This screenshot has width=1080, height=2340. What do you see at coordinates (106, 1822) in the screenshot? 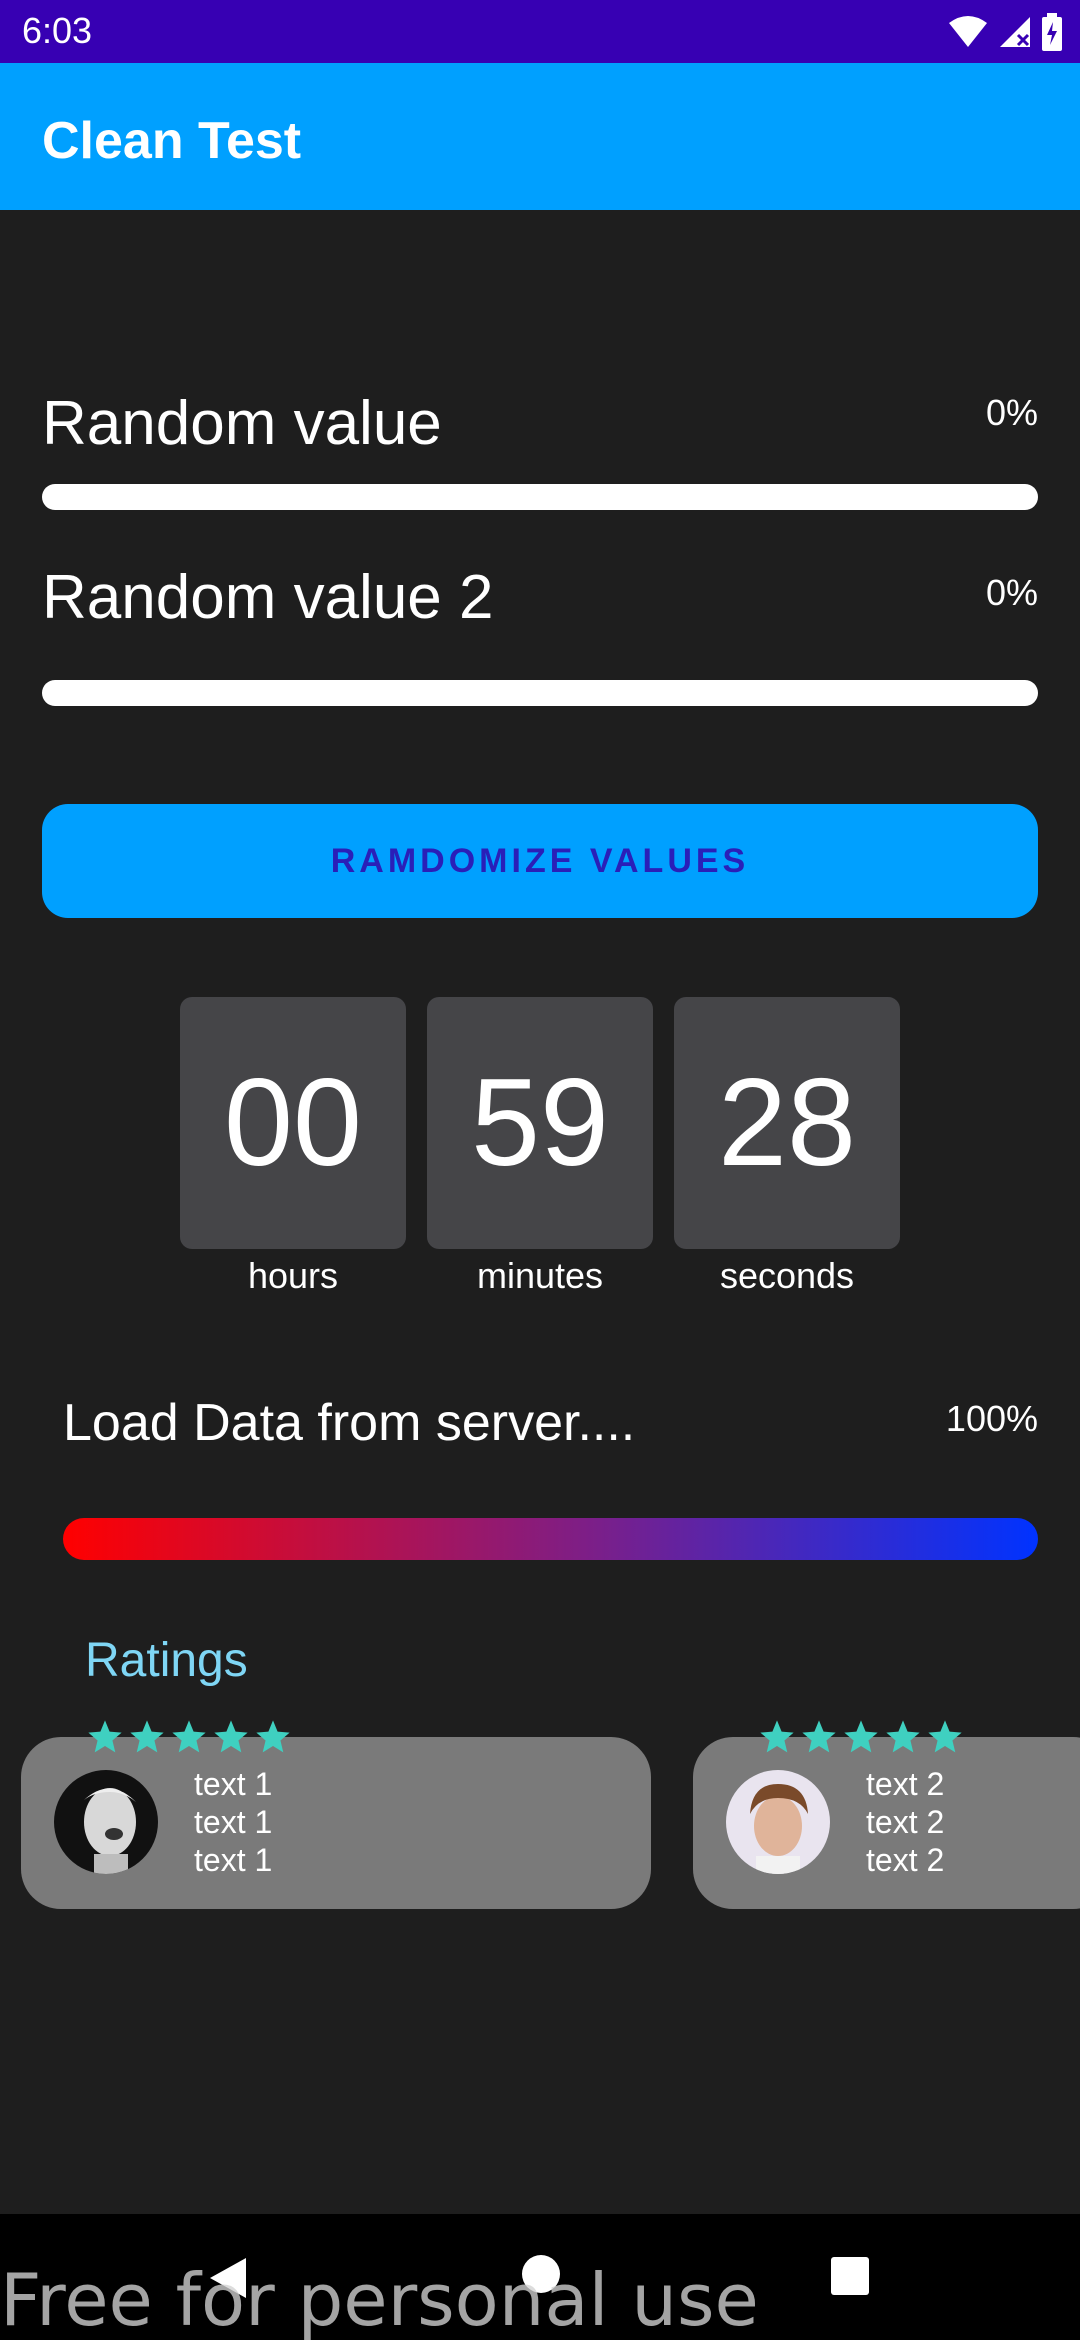
I see `woman-laughing-avatar` at bounding box center [106, 1822].